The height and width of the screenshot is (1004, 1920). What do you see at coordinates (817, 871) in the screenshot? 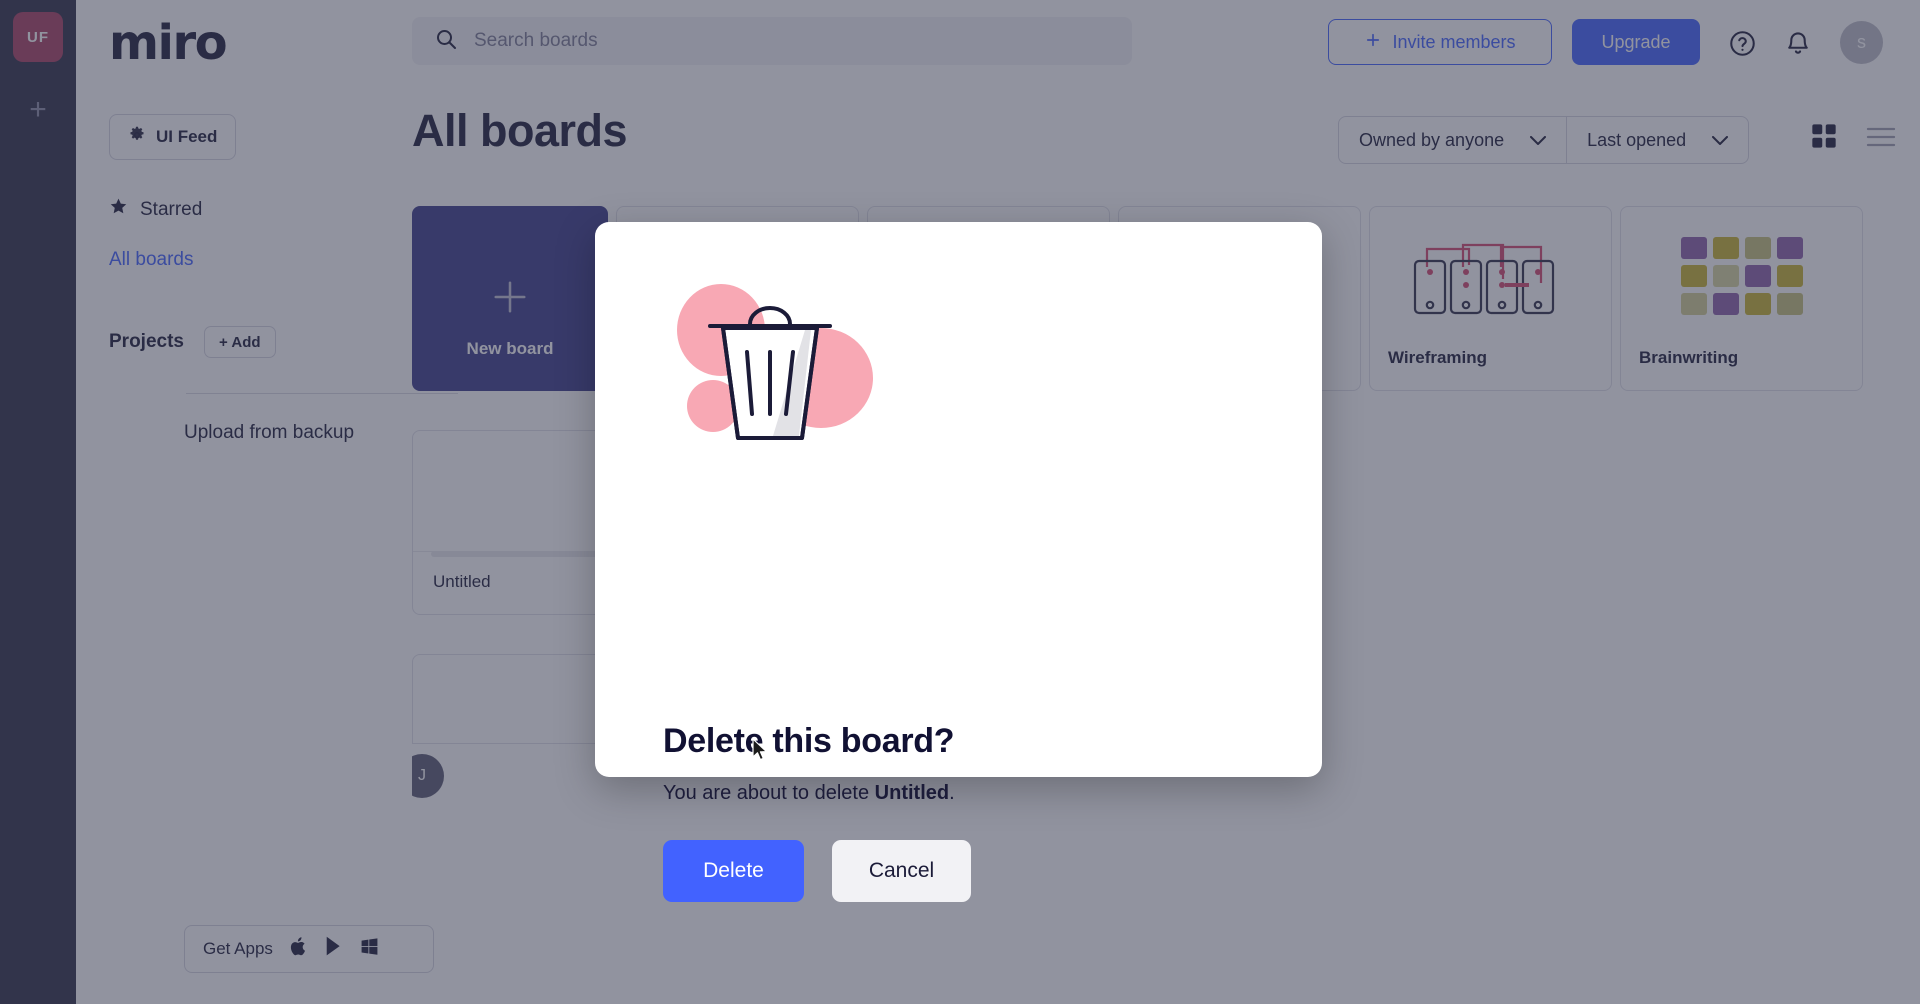
I see `dialog-actions: Delete Cancel` at bounding box center [817, 871].